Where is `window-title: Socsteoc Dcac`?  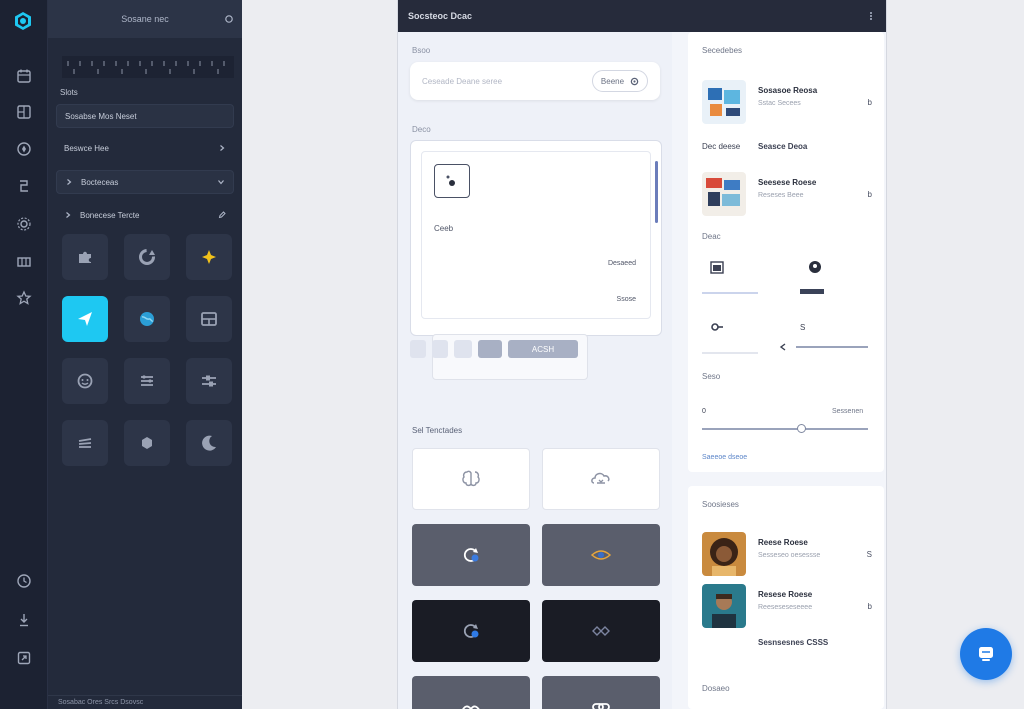
window-title: Socsteoc Dcac is located at coordinates (440, 16).